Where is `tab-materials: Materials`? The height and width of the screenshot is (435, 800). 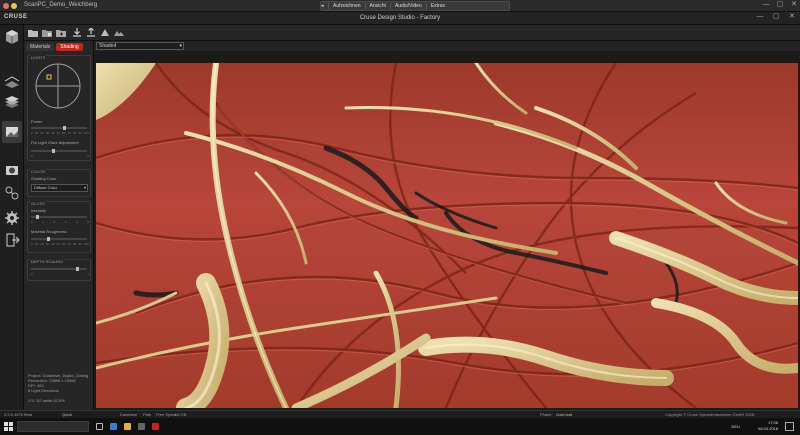 tab-materials: Materials is located at coordinates (40, 47).